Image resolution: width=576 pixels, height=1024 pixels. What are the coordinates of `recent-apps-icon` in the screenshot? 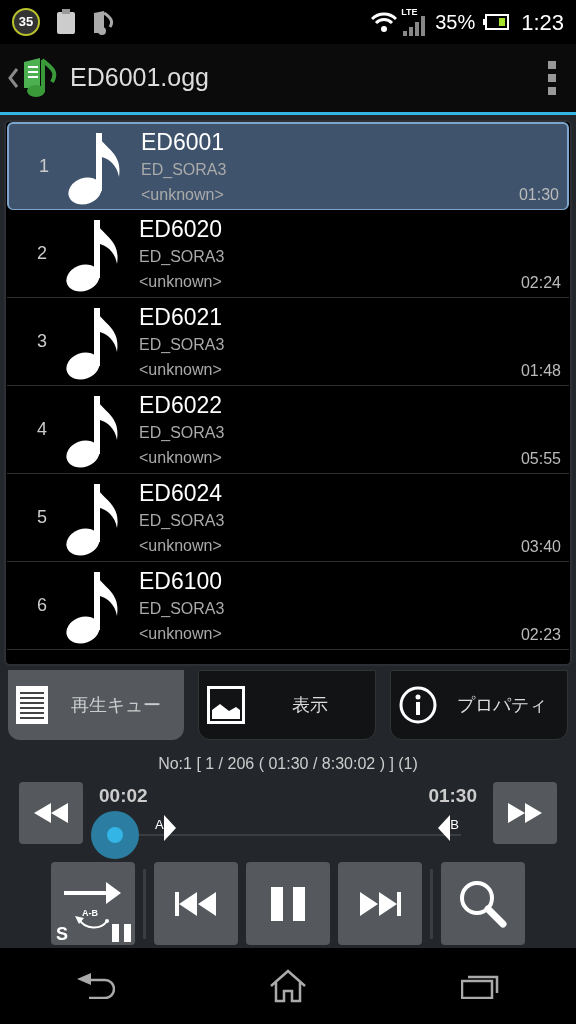 It's located at (480, 986).